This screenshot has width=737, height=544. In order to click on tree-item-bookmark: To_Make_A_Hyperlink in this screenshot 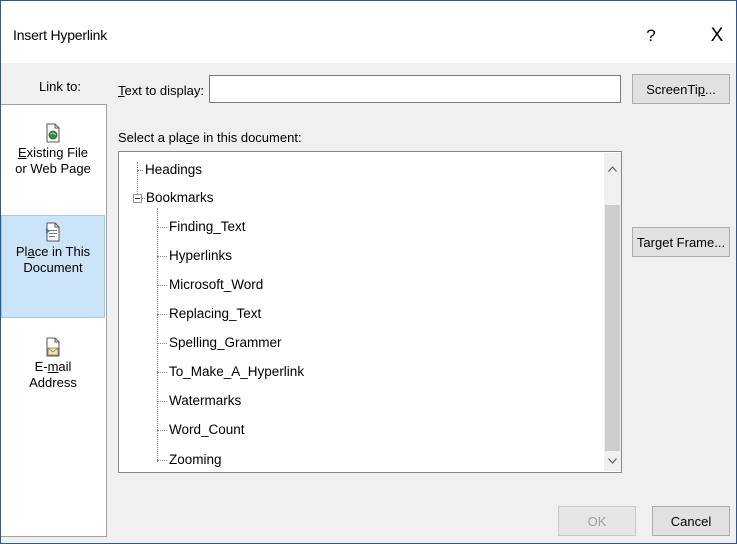, I will do `click(236, 372)`.